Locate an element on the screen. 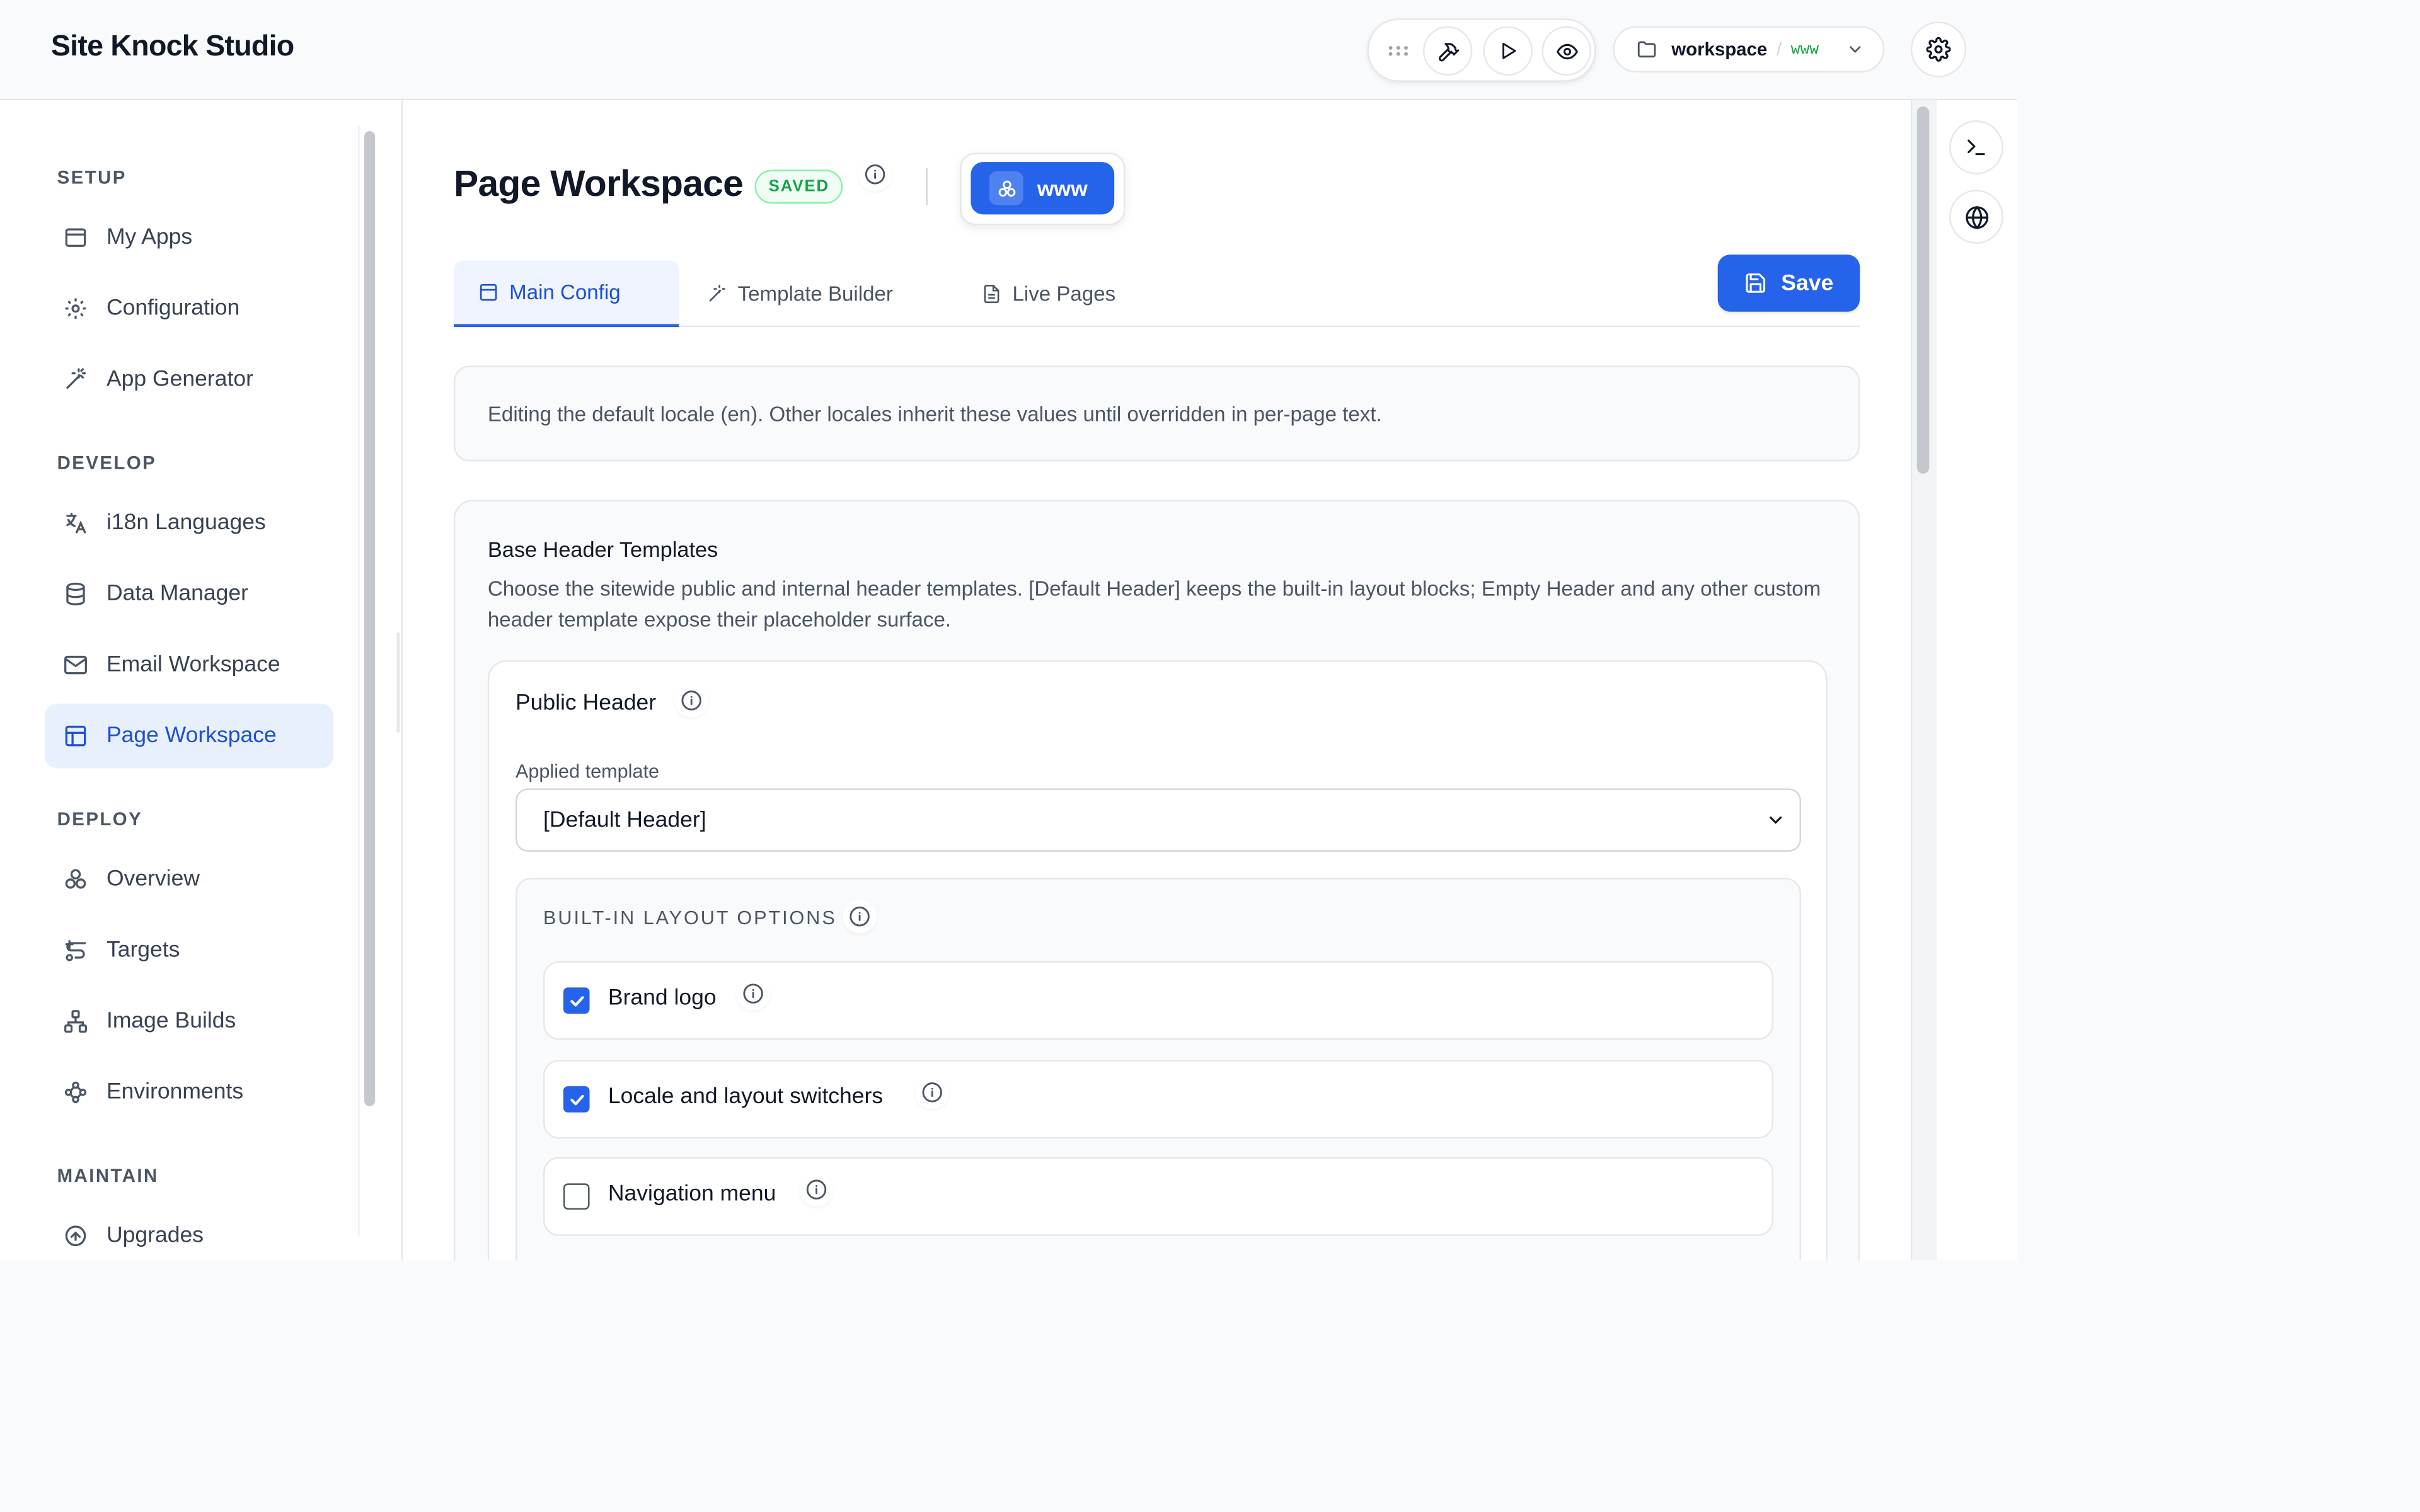 This screenshot has height=1512, width=2420. sidebar-item-image-builds: Image Builds is located at coordinates (189, 1021).